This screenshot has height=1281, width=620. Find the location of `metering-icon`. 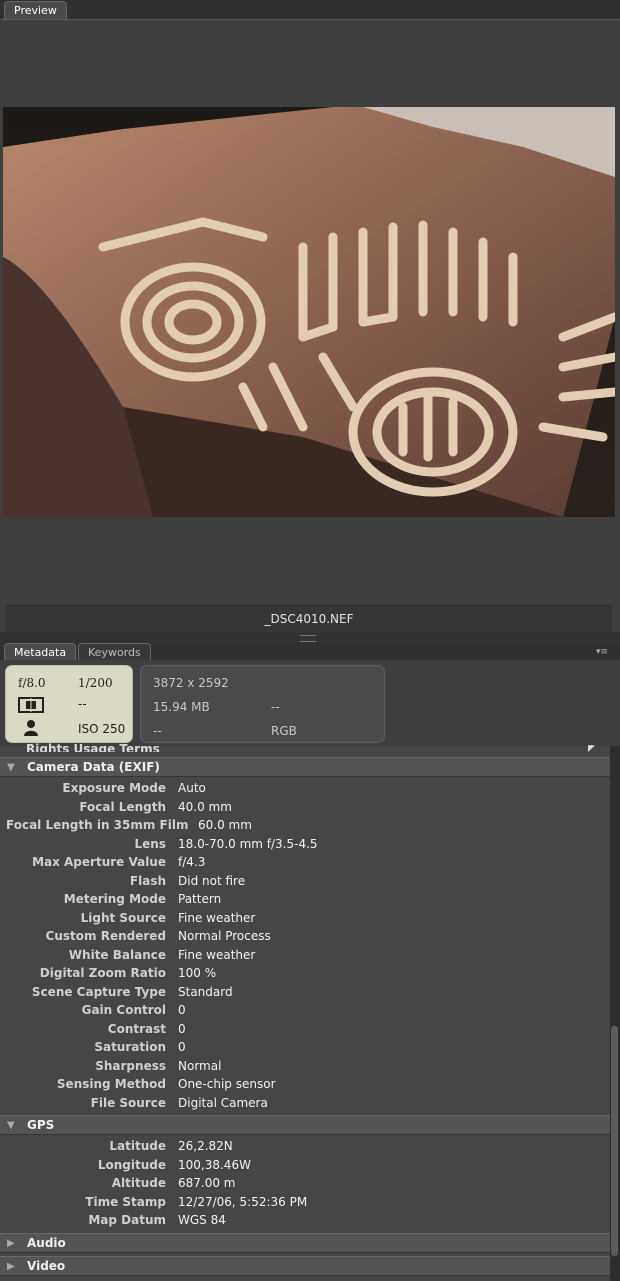

metering-icon is located at coordinates (31, 706).